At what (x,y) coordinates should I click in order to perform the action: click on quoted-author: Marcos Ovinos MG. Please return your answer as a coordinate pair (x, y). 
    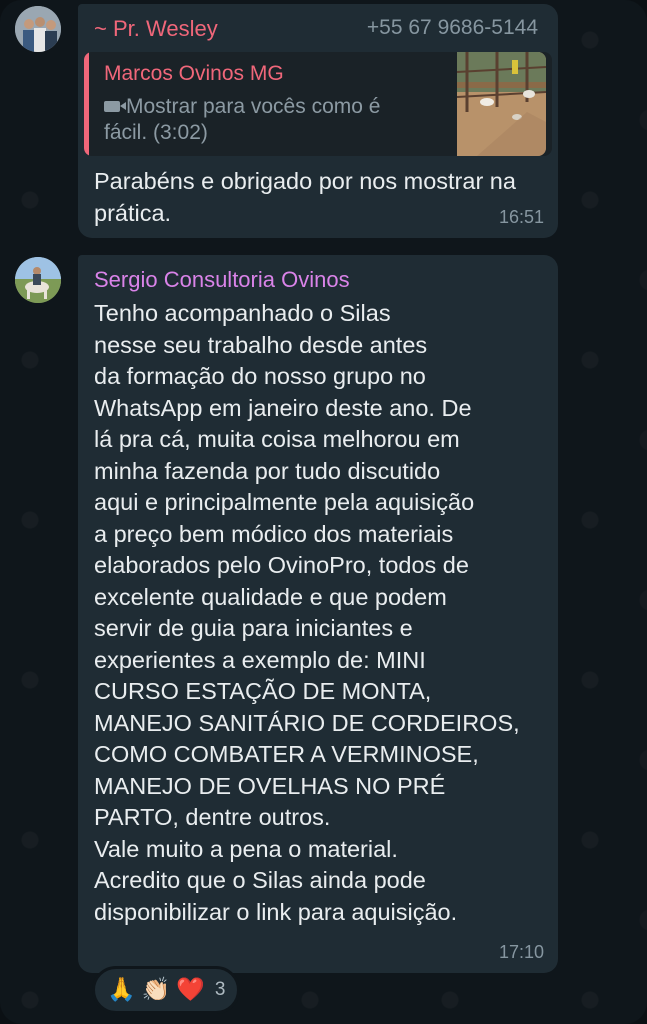
    Looking at the image, I should click on (194, 73).